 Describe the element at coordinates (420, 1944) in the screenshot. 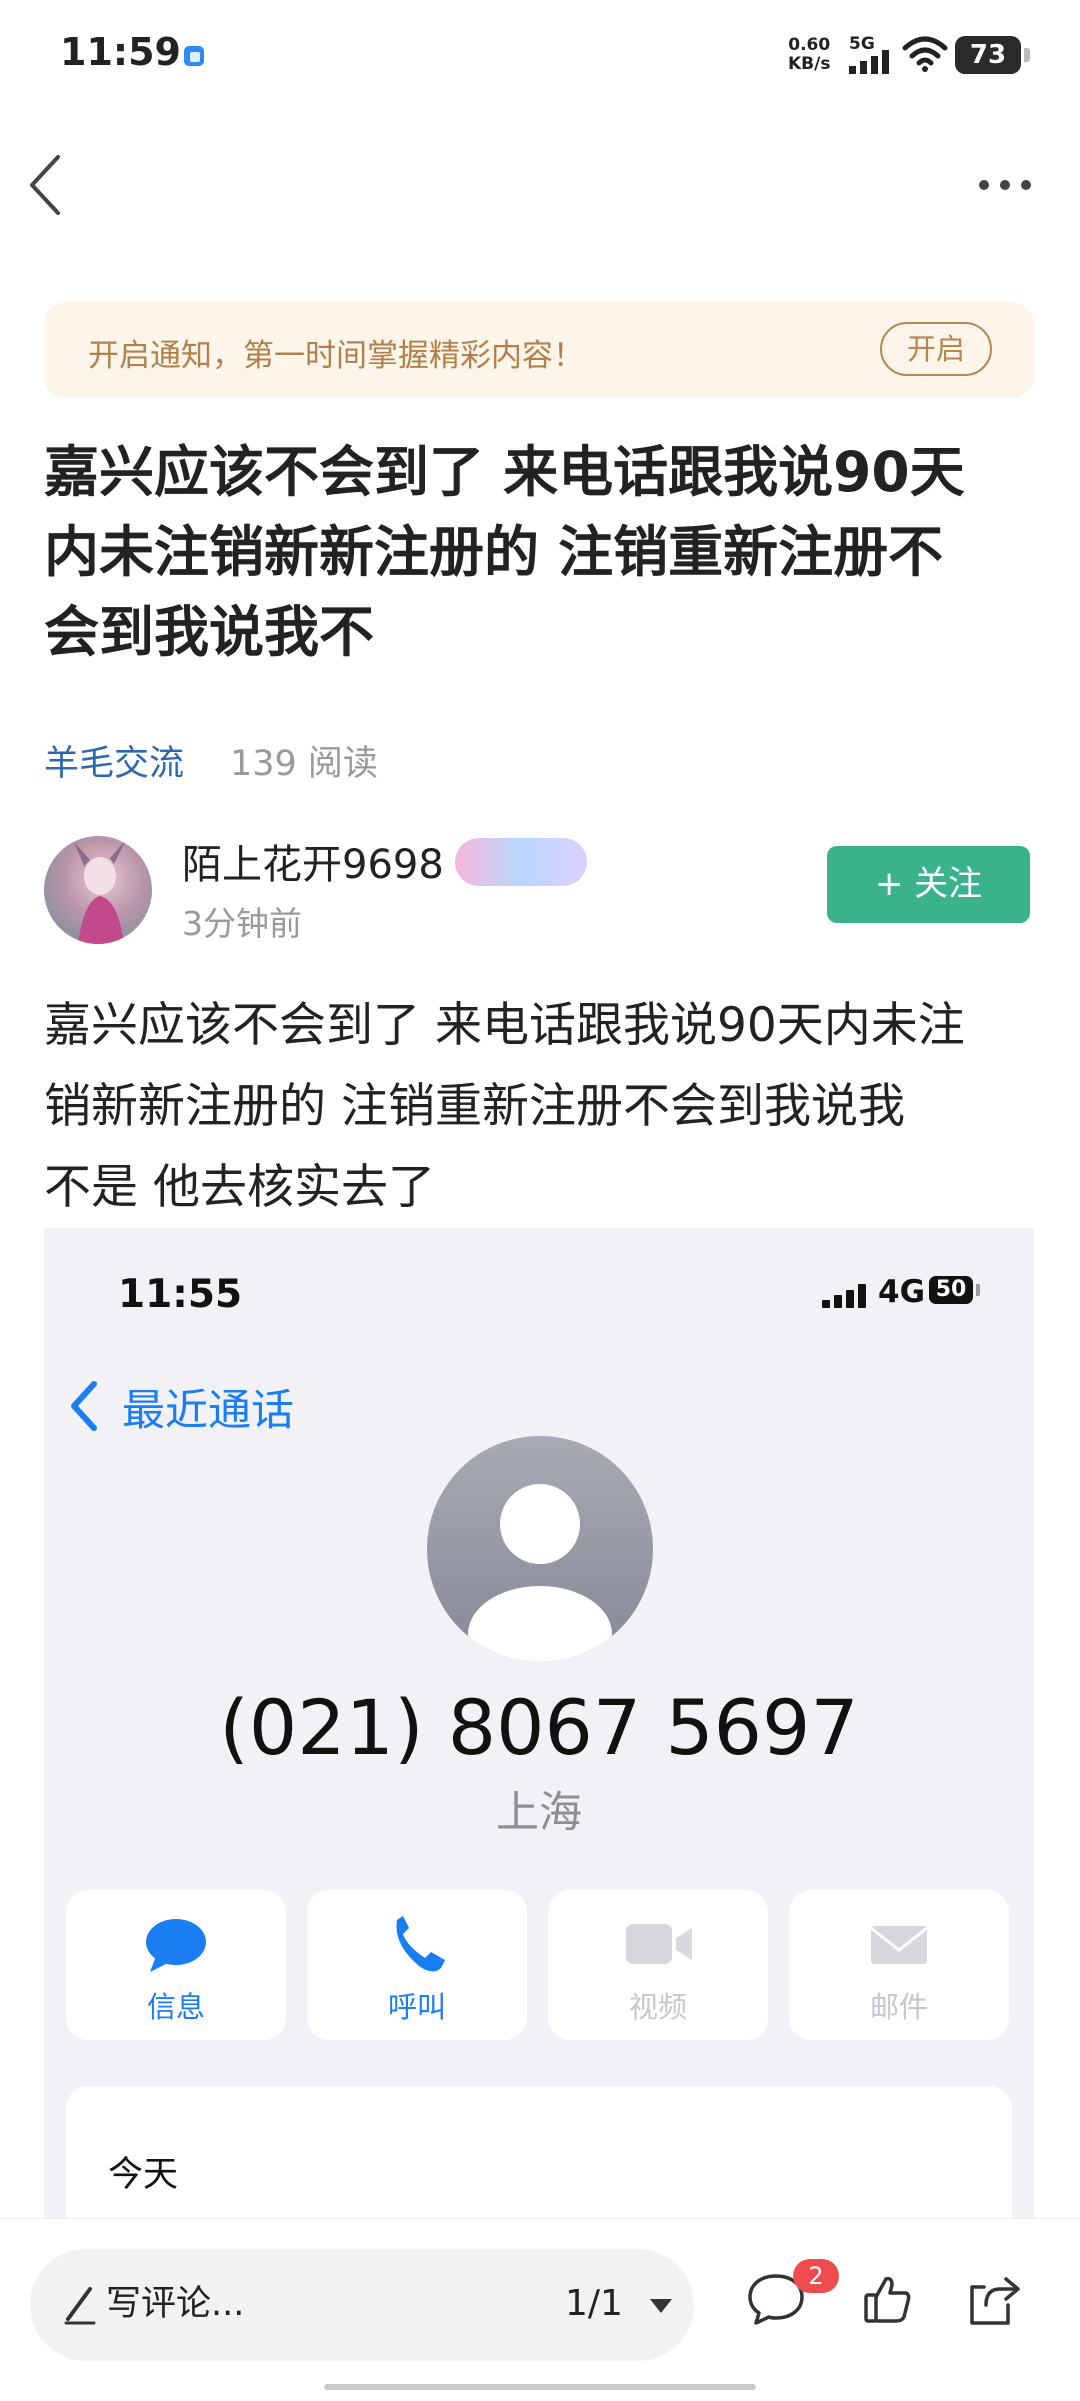

I see `phone-icon` at that location.